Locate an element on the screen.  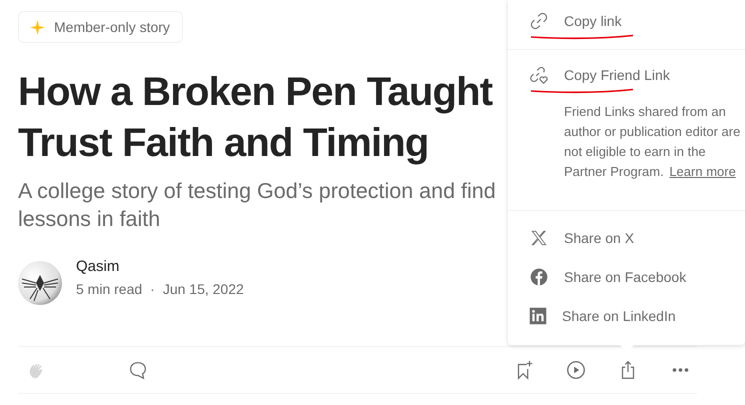
avatar is located at coordinates (40, 283).